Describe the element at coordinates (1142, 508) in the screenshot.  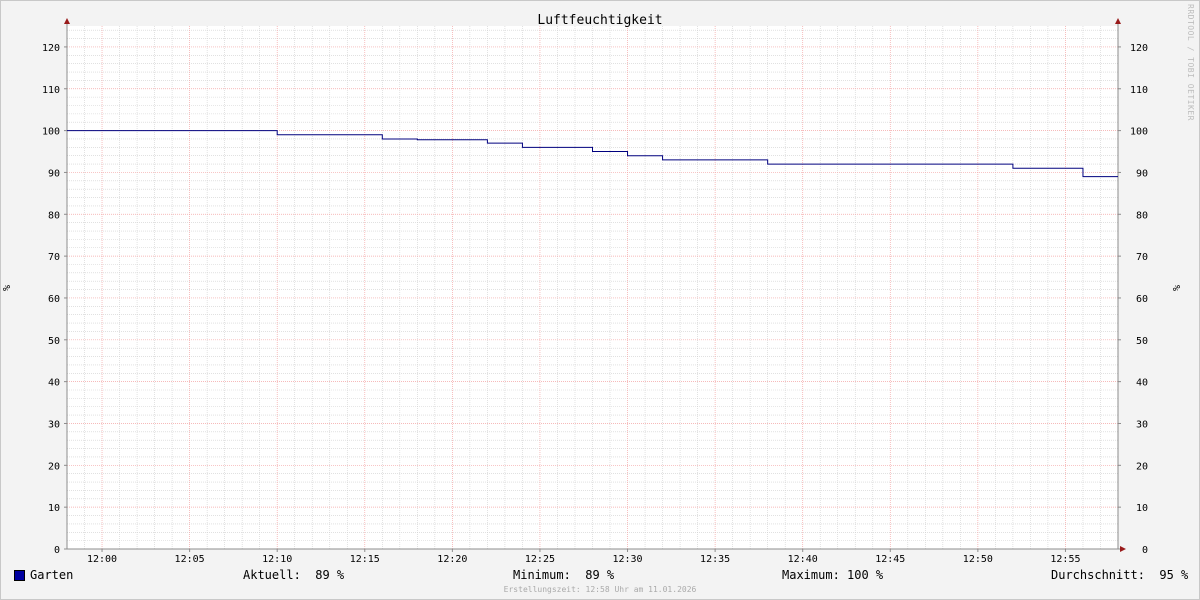
I see `y-tick-label-right: 10` at that location.